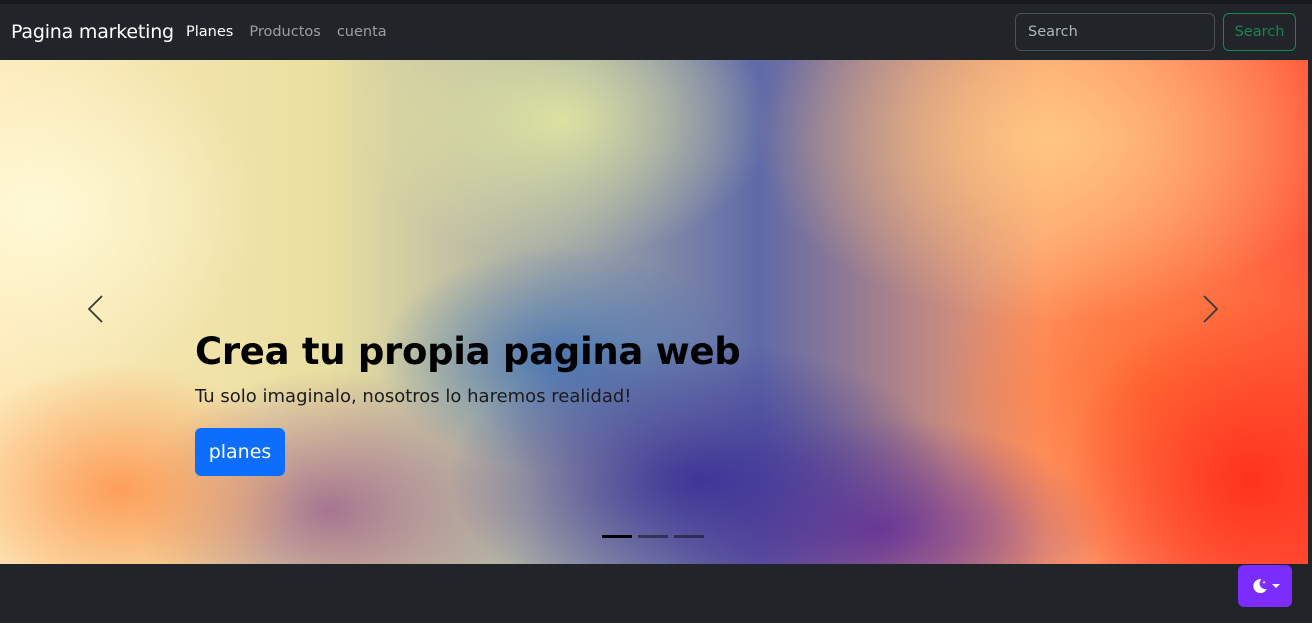 The image size is (1312, 623). I want to click on nav-links: Planes Productos cuenta, so click(286, 32).